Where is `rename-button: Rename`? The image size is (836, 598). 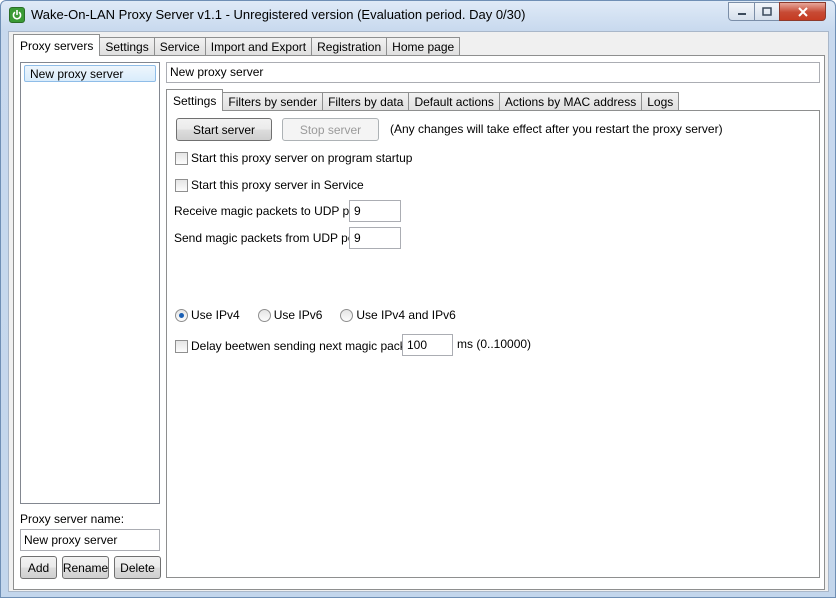 rename-button: Rename is located at coordinates (85, 567).